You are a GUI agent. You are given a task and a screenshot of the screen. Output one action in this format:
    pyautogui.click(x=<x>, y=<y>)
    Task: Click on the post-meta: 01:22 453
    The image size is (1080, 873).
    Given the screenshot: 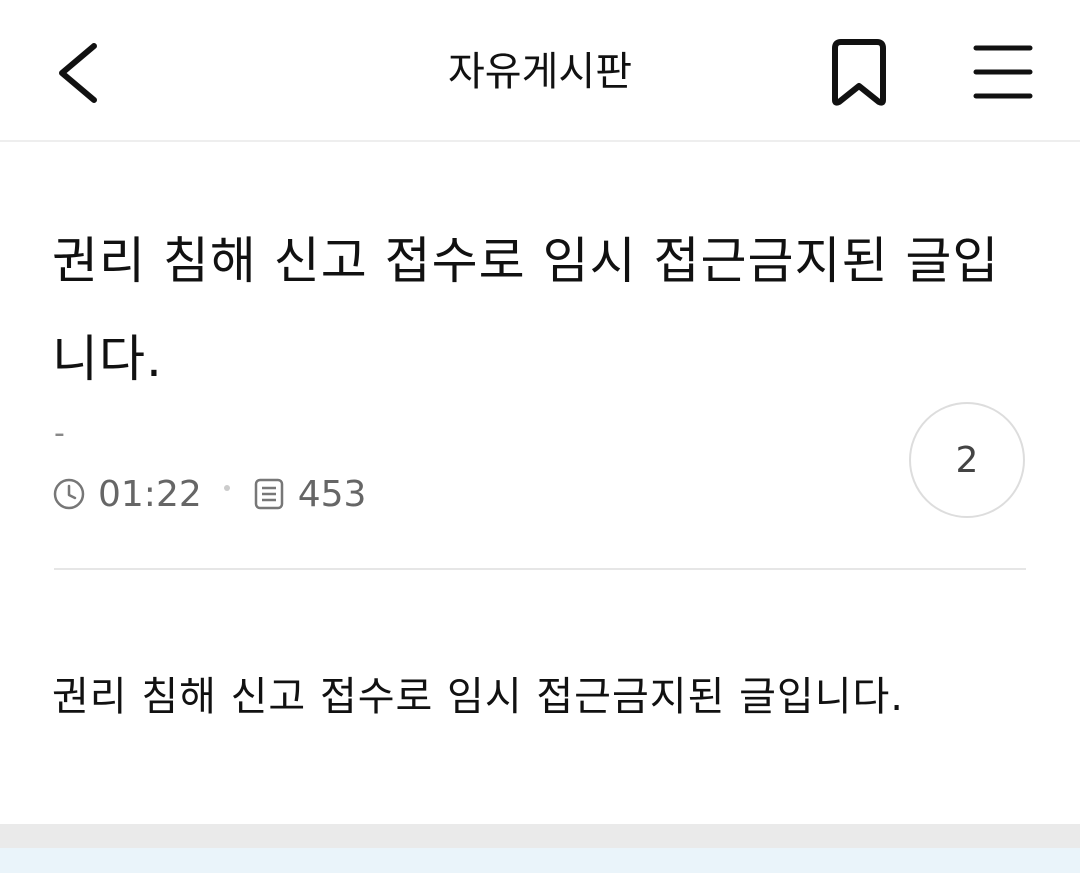 What is the action you would take?
    pyautogui.click(x=209, y=494)
    